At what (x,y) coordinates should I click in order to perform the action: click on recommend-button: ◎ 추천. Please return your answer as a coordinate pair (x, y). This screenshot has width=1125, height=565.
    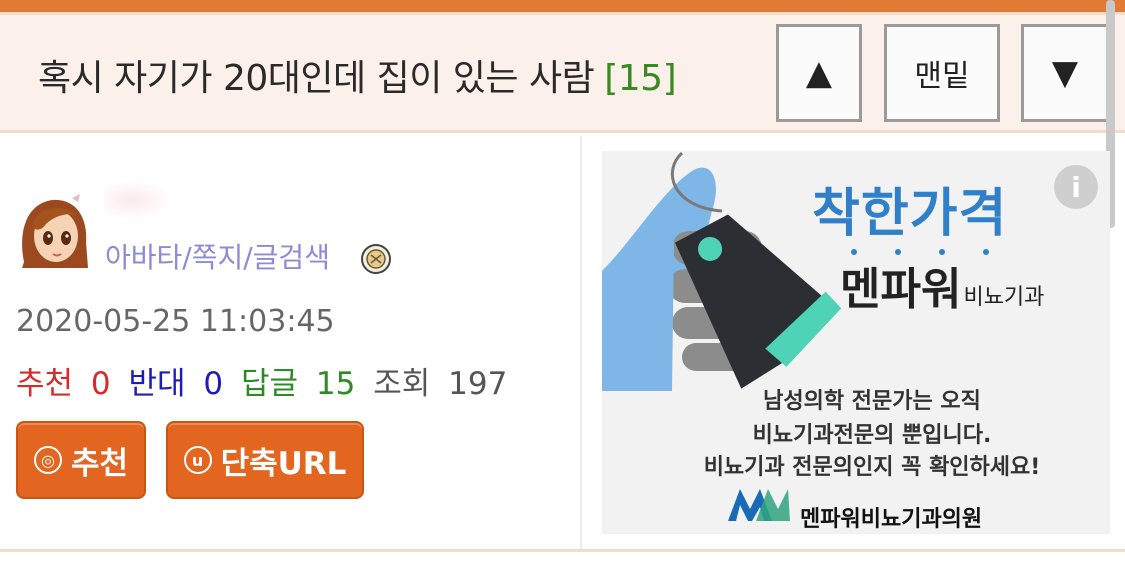
    Looking at the image, I should click on (81, 460).